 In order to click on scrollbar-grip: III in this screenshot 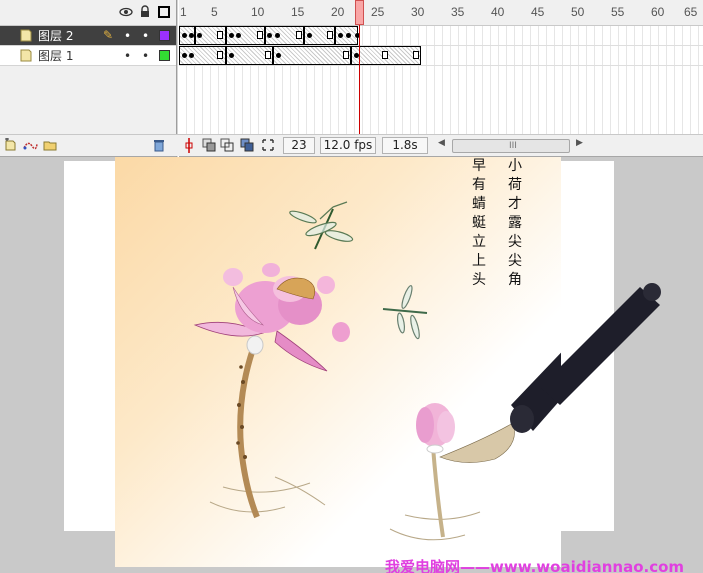, I will do `click(513, 146)`.